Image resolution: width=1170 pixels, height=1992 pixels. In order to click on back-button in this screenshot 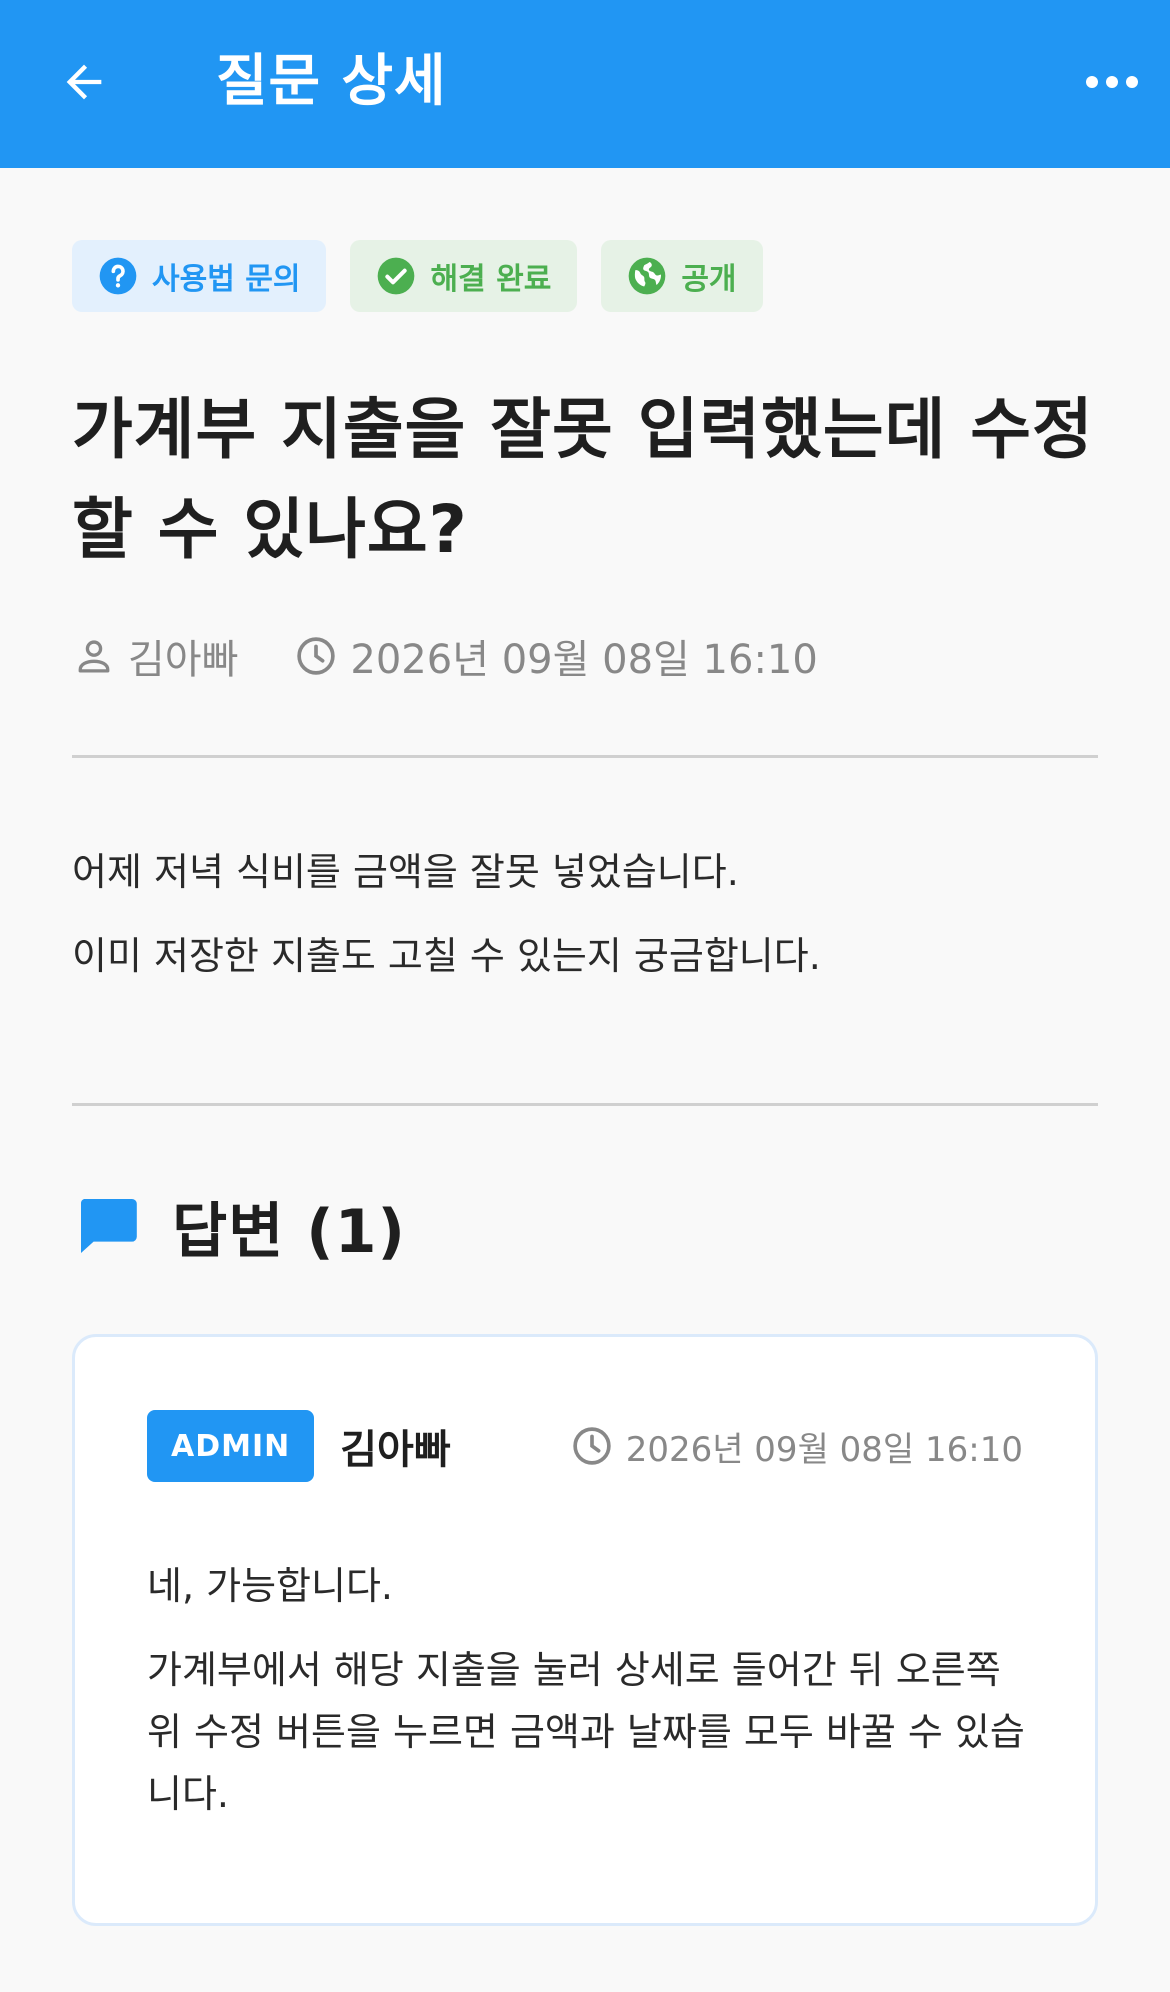, I will do `click(84, 82)`.